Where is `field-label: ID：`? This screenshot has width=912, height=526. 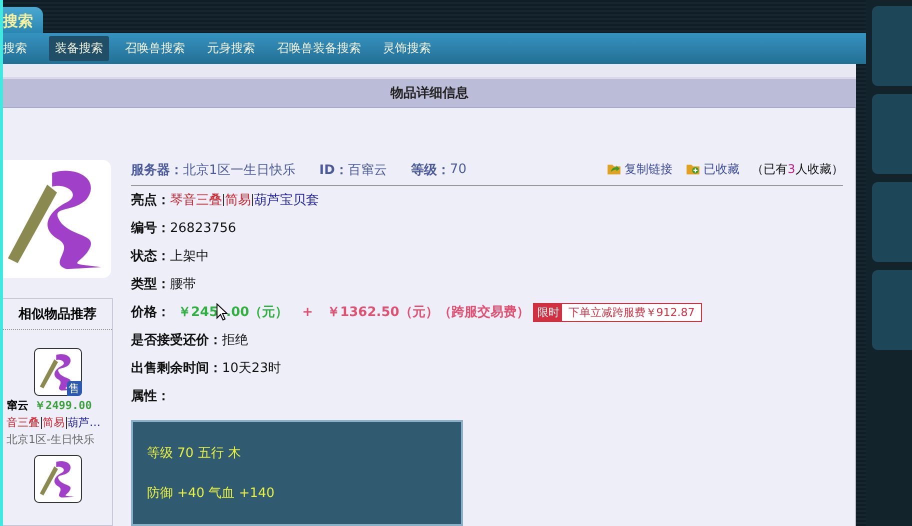
field-label: ID： is located at coordinates (333, 170).